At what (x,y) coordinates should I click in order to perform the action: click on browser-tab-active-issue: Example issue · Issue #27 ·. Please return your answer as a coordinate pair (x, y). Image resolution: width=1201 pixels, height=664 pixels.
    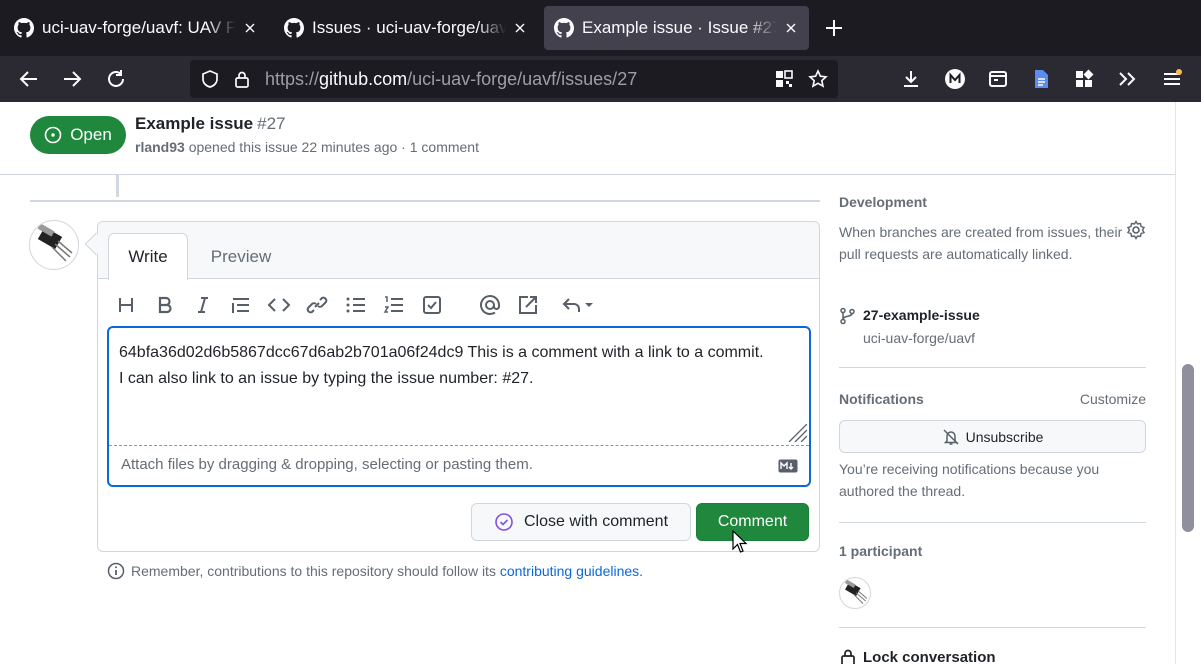
    Looking at the image, I should click on (676, 28).